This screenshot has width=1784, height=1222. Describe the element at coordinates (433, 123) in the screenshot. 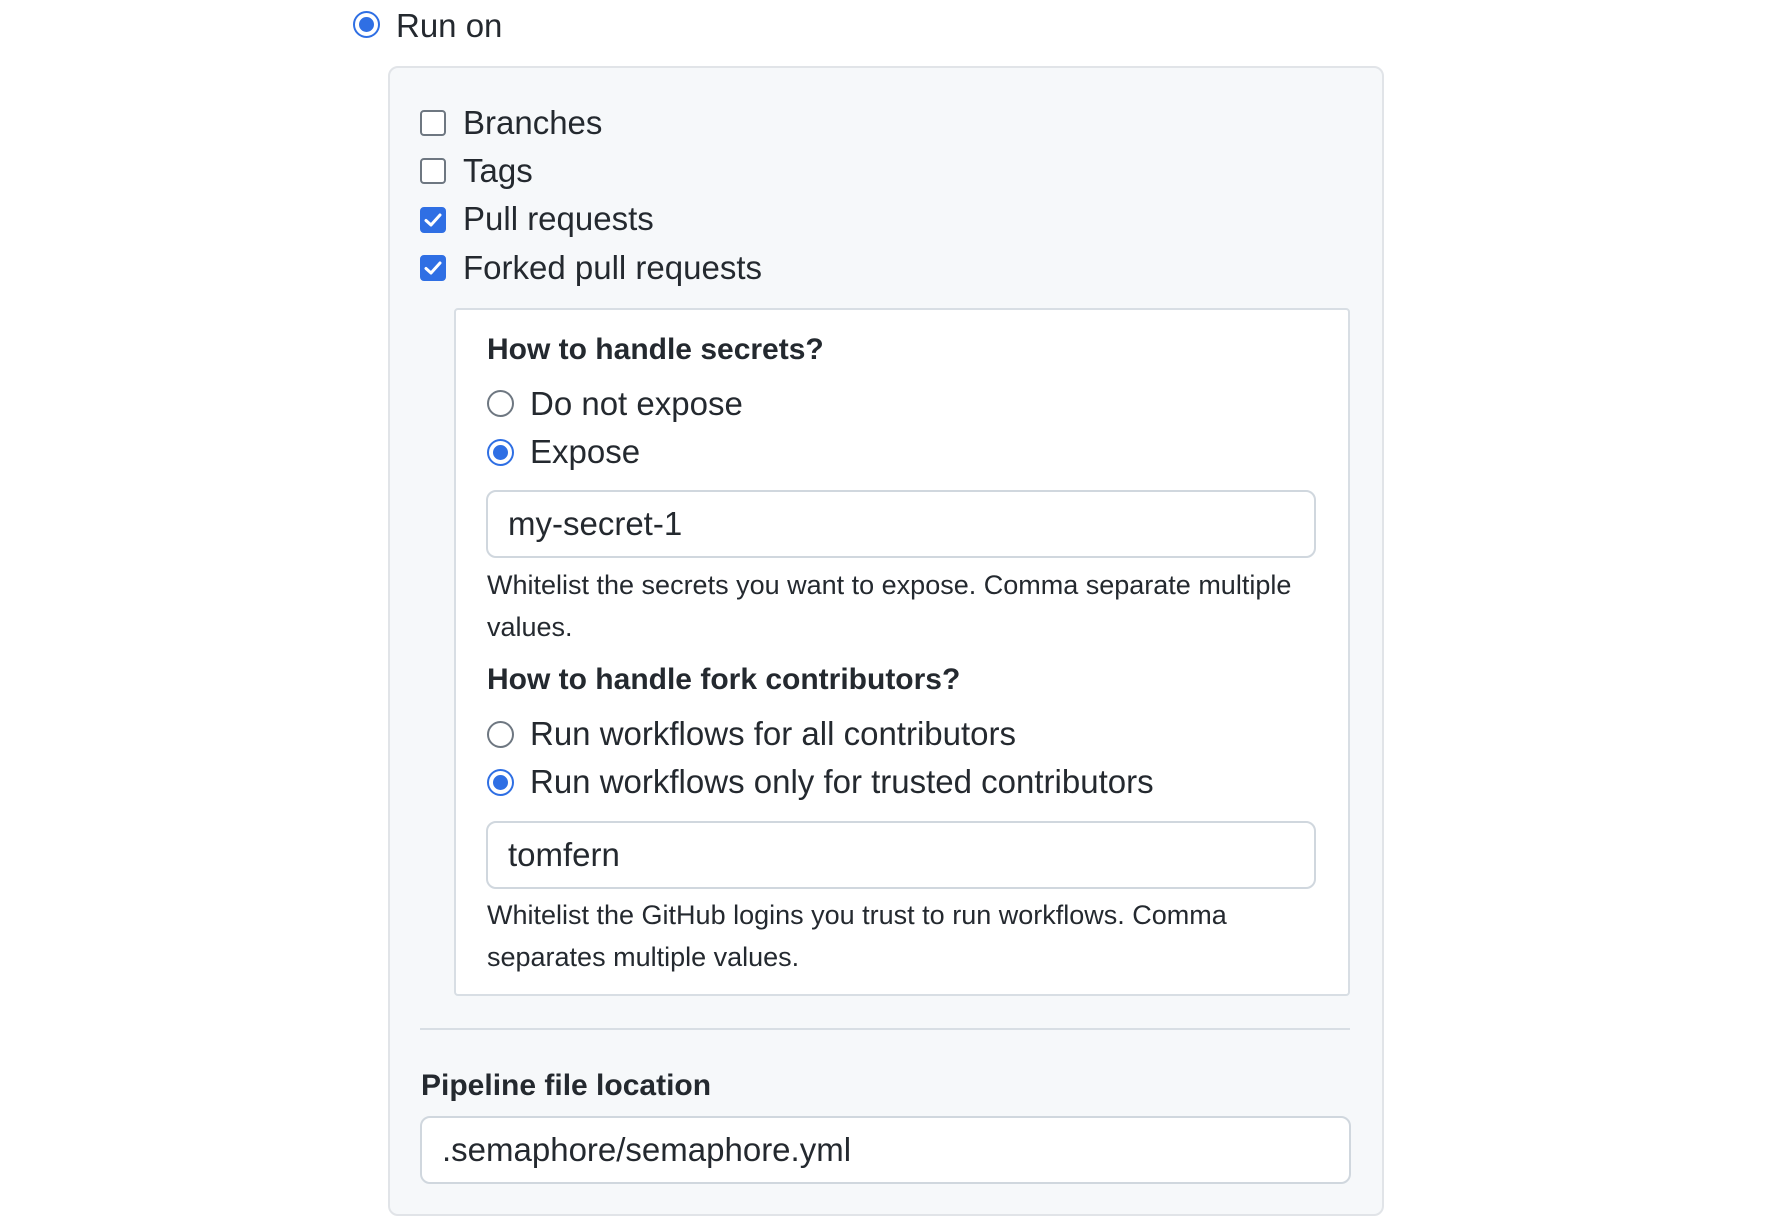

I see `branches-checkbox` at that location.